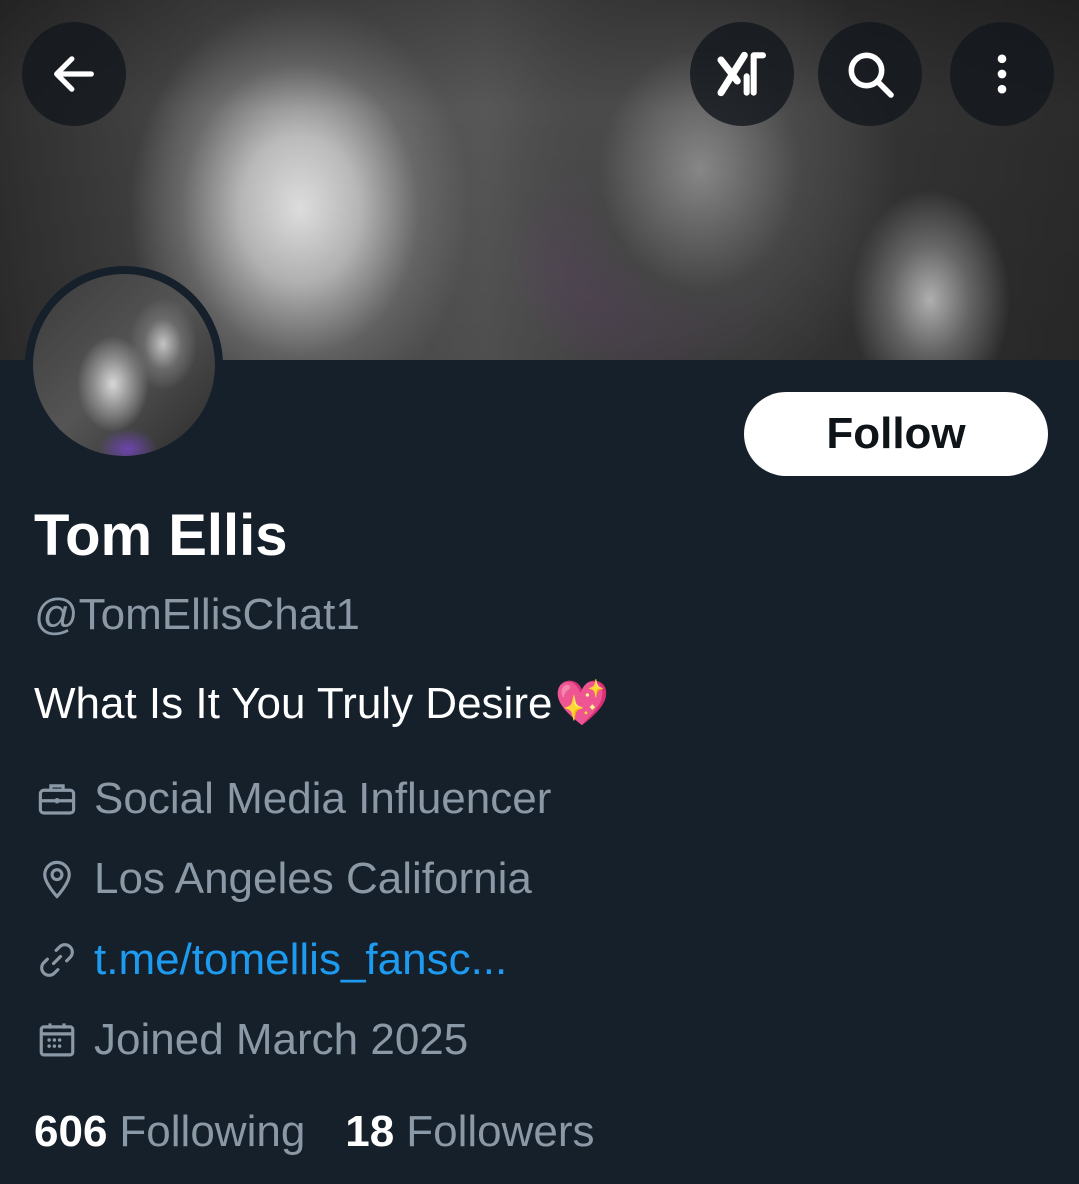 This screenshot has height=1184, width=1079. I want to click on sparkling-heart-emoji: 💖, so click(582, 703).